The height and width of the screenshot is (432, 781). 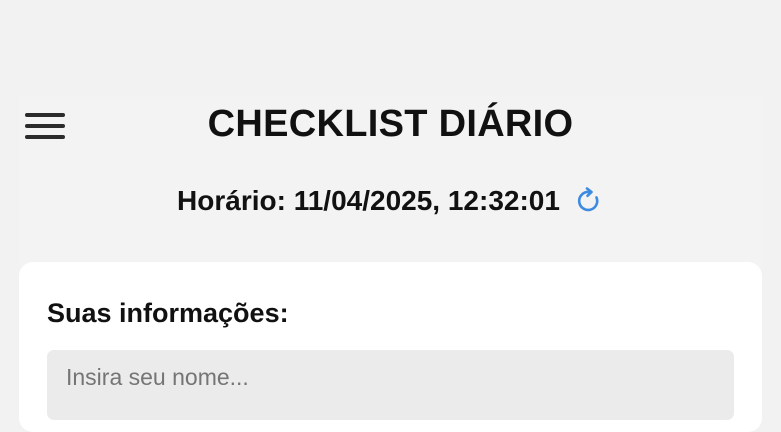 I want to click on name-input, so click(x=390, y=385).